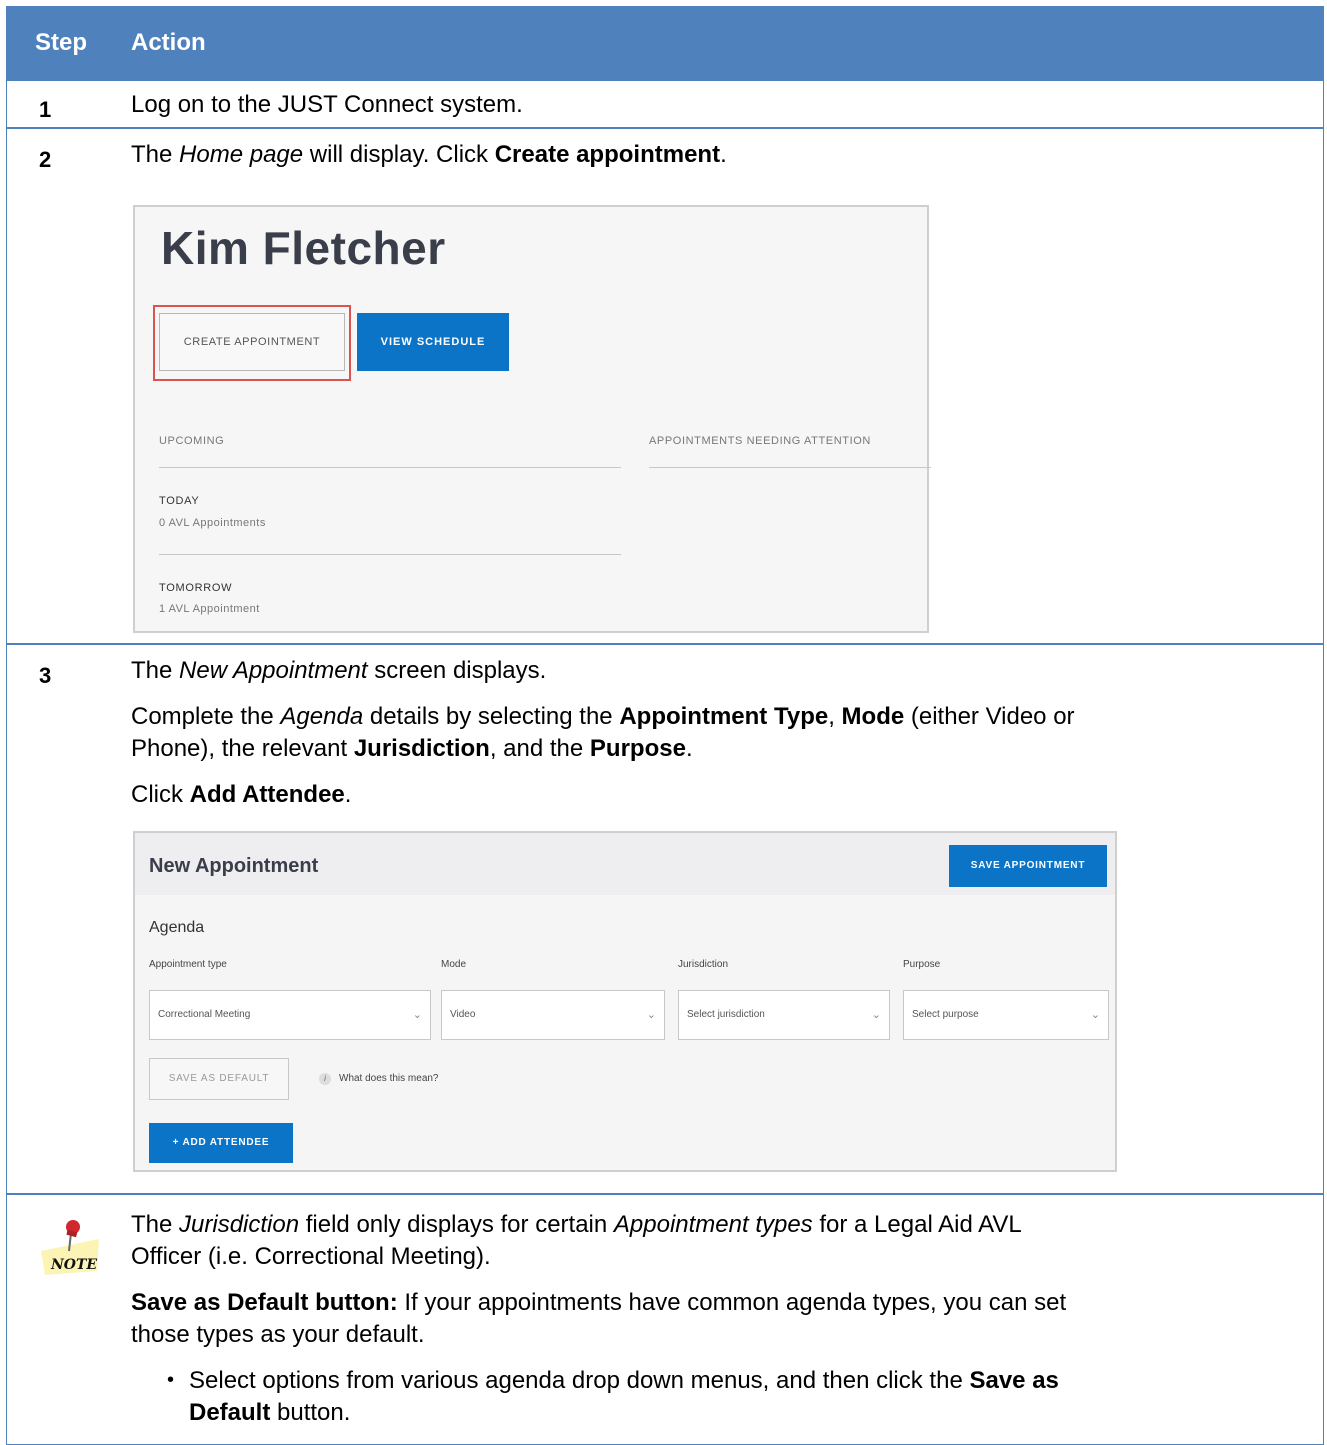  I want to click on form-title: New Appointment, so click(234, 866).